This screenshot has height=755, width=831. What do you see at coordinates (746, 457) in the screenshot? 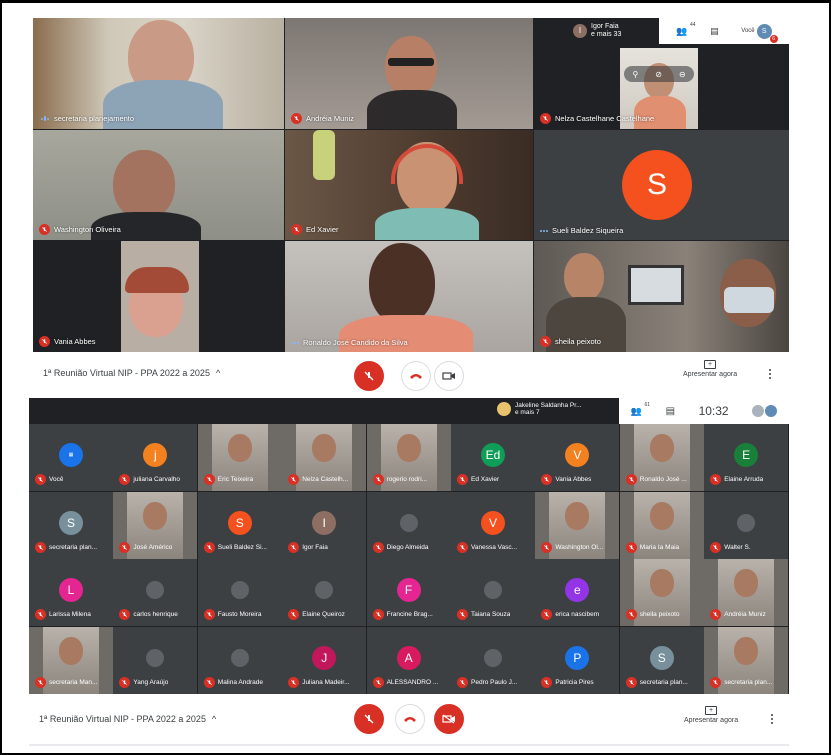
I see `participant-tile: E Elaine Arruda` at bounding box center [746, 457].